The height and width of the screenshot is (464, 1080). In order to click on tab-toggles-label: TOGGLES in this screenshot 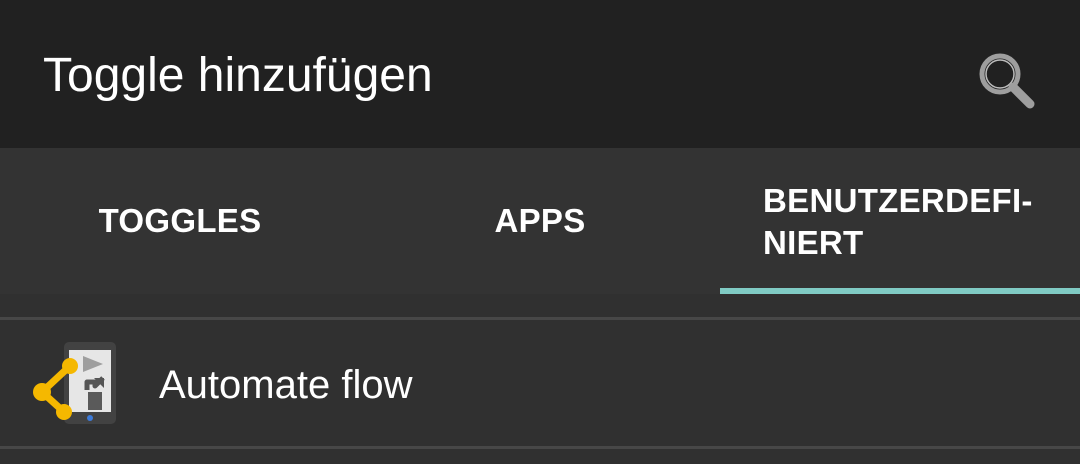, I will do `click(180, 220)`.